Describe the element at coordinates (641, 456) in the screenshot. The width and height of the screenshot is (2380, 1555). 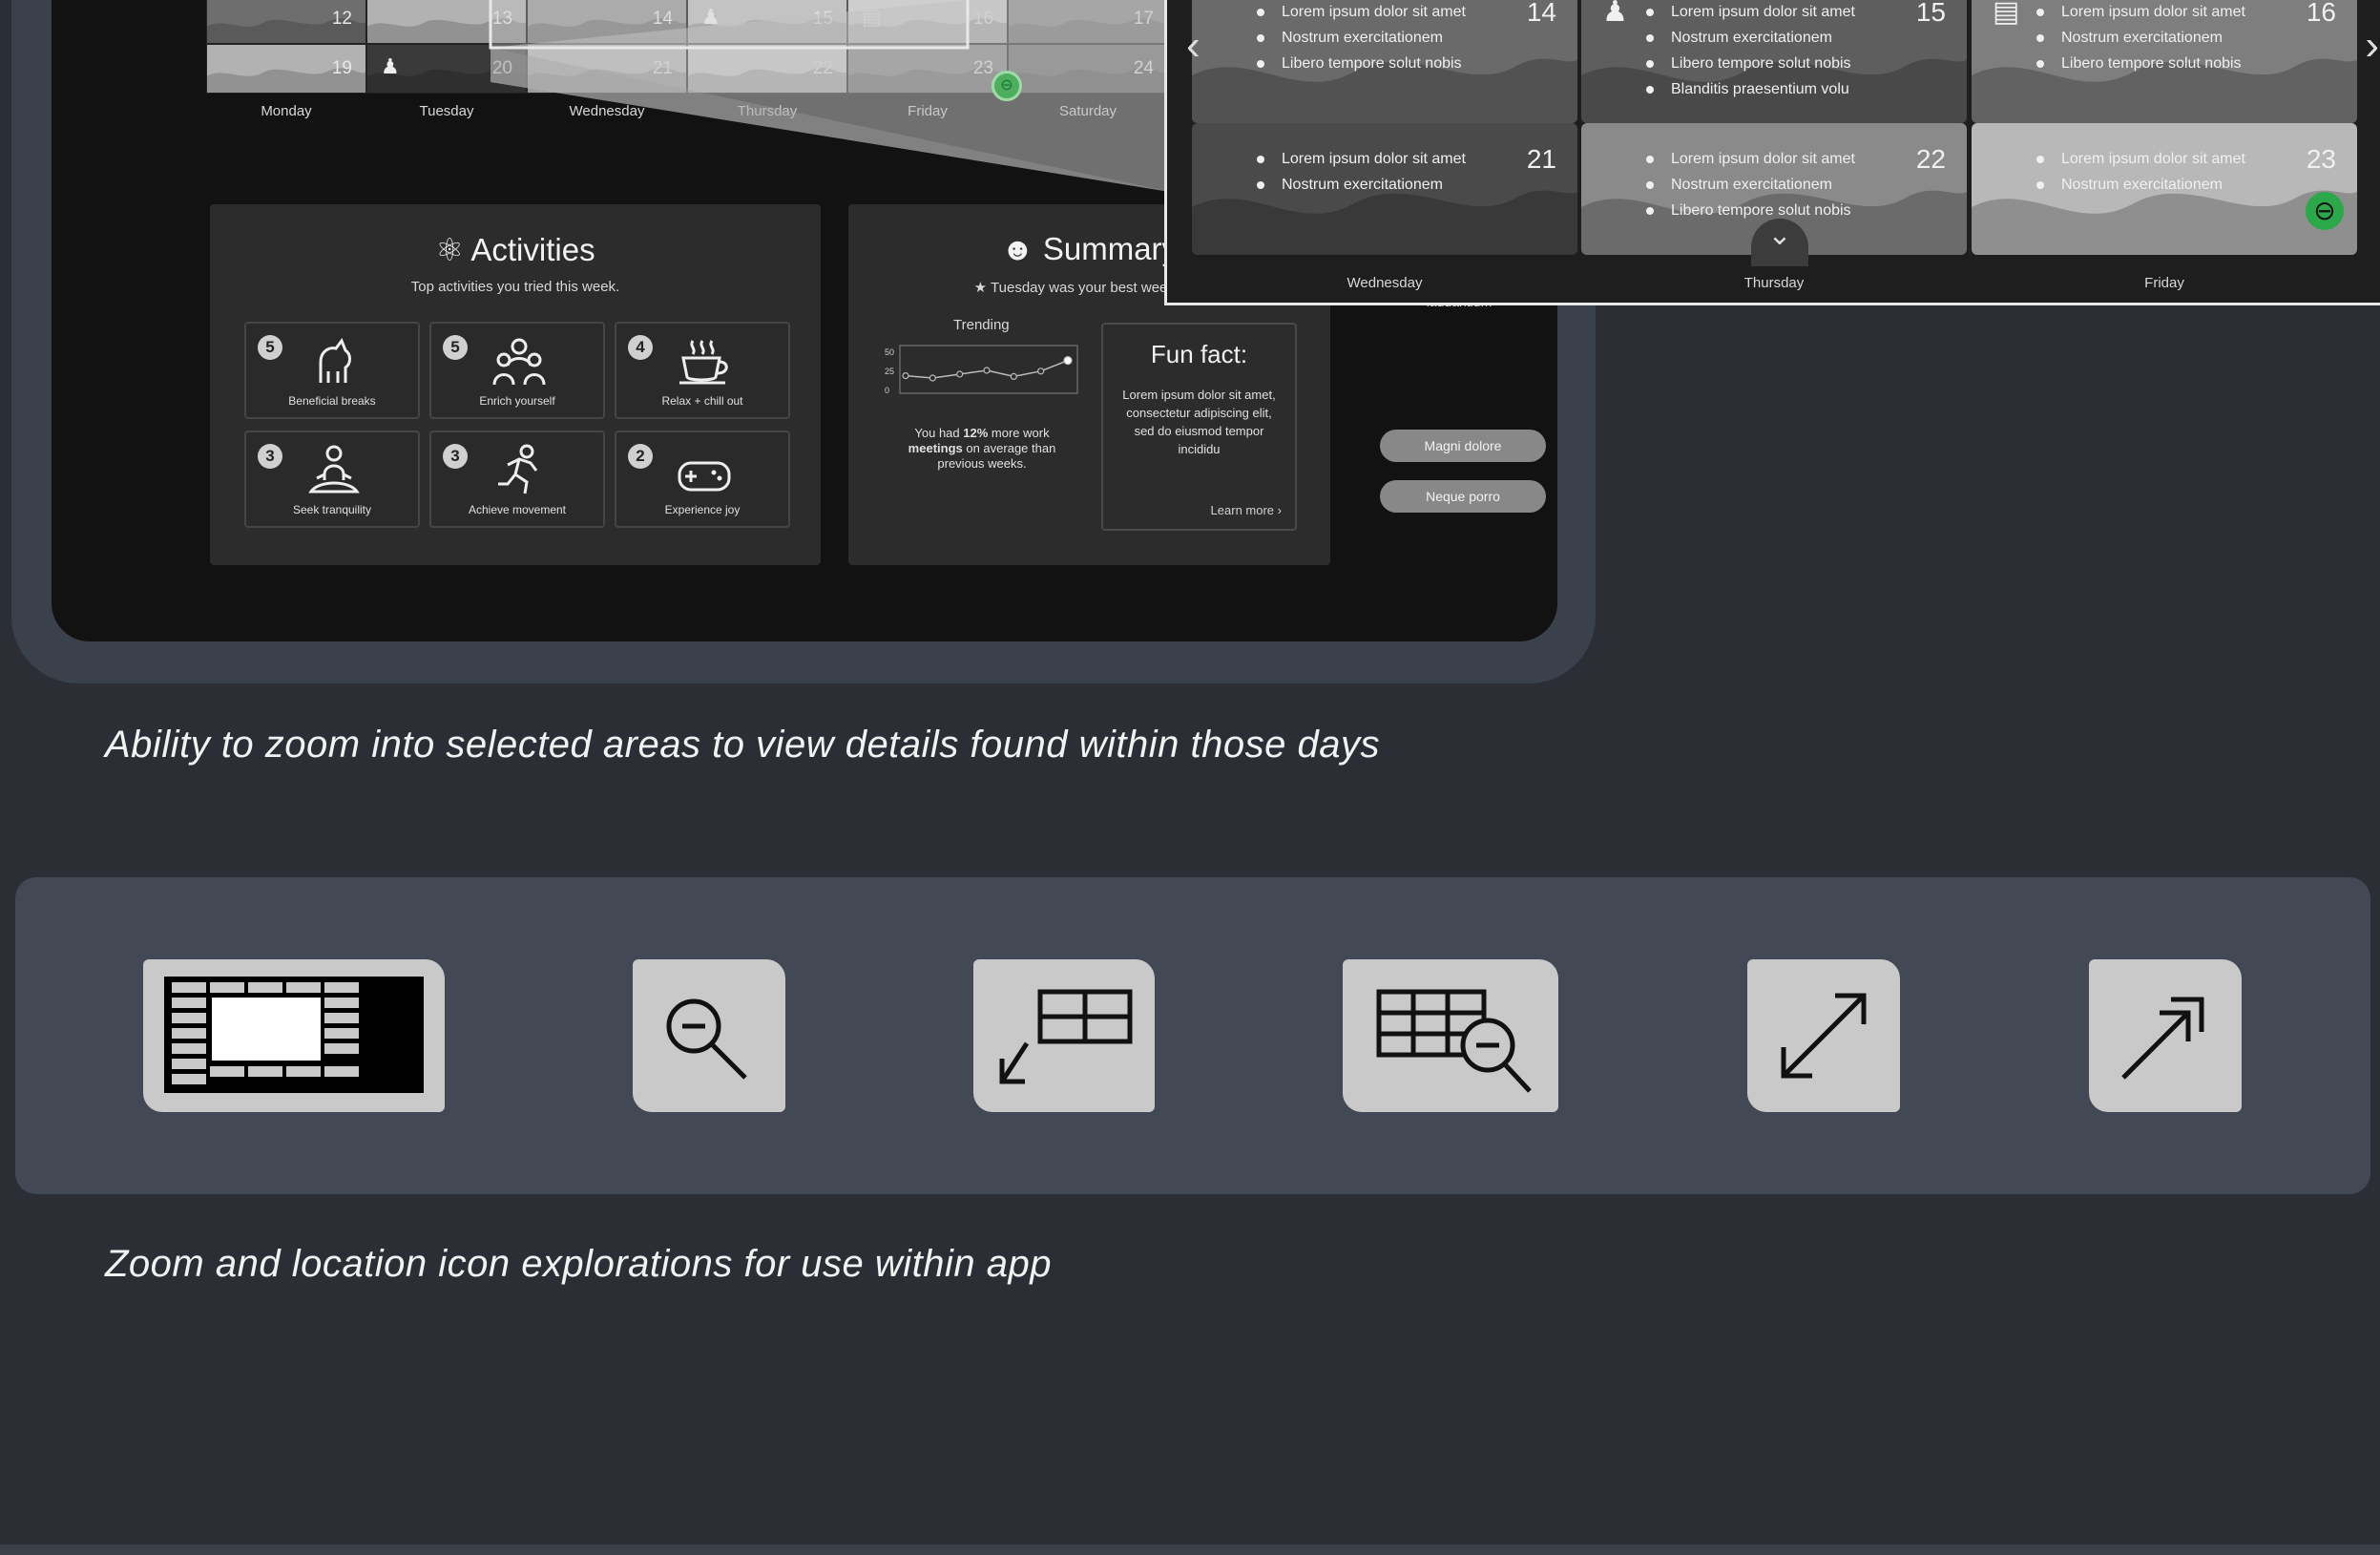
I see `activity-count-badge: 2` at that location.